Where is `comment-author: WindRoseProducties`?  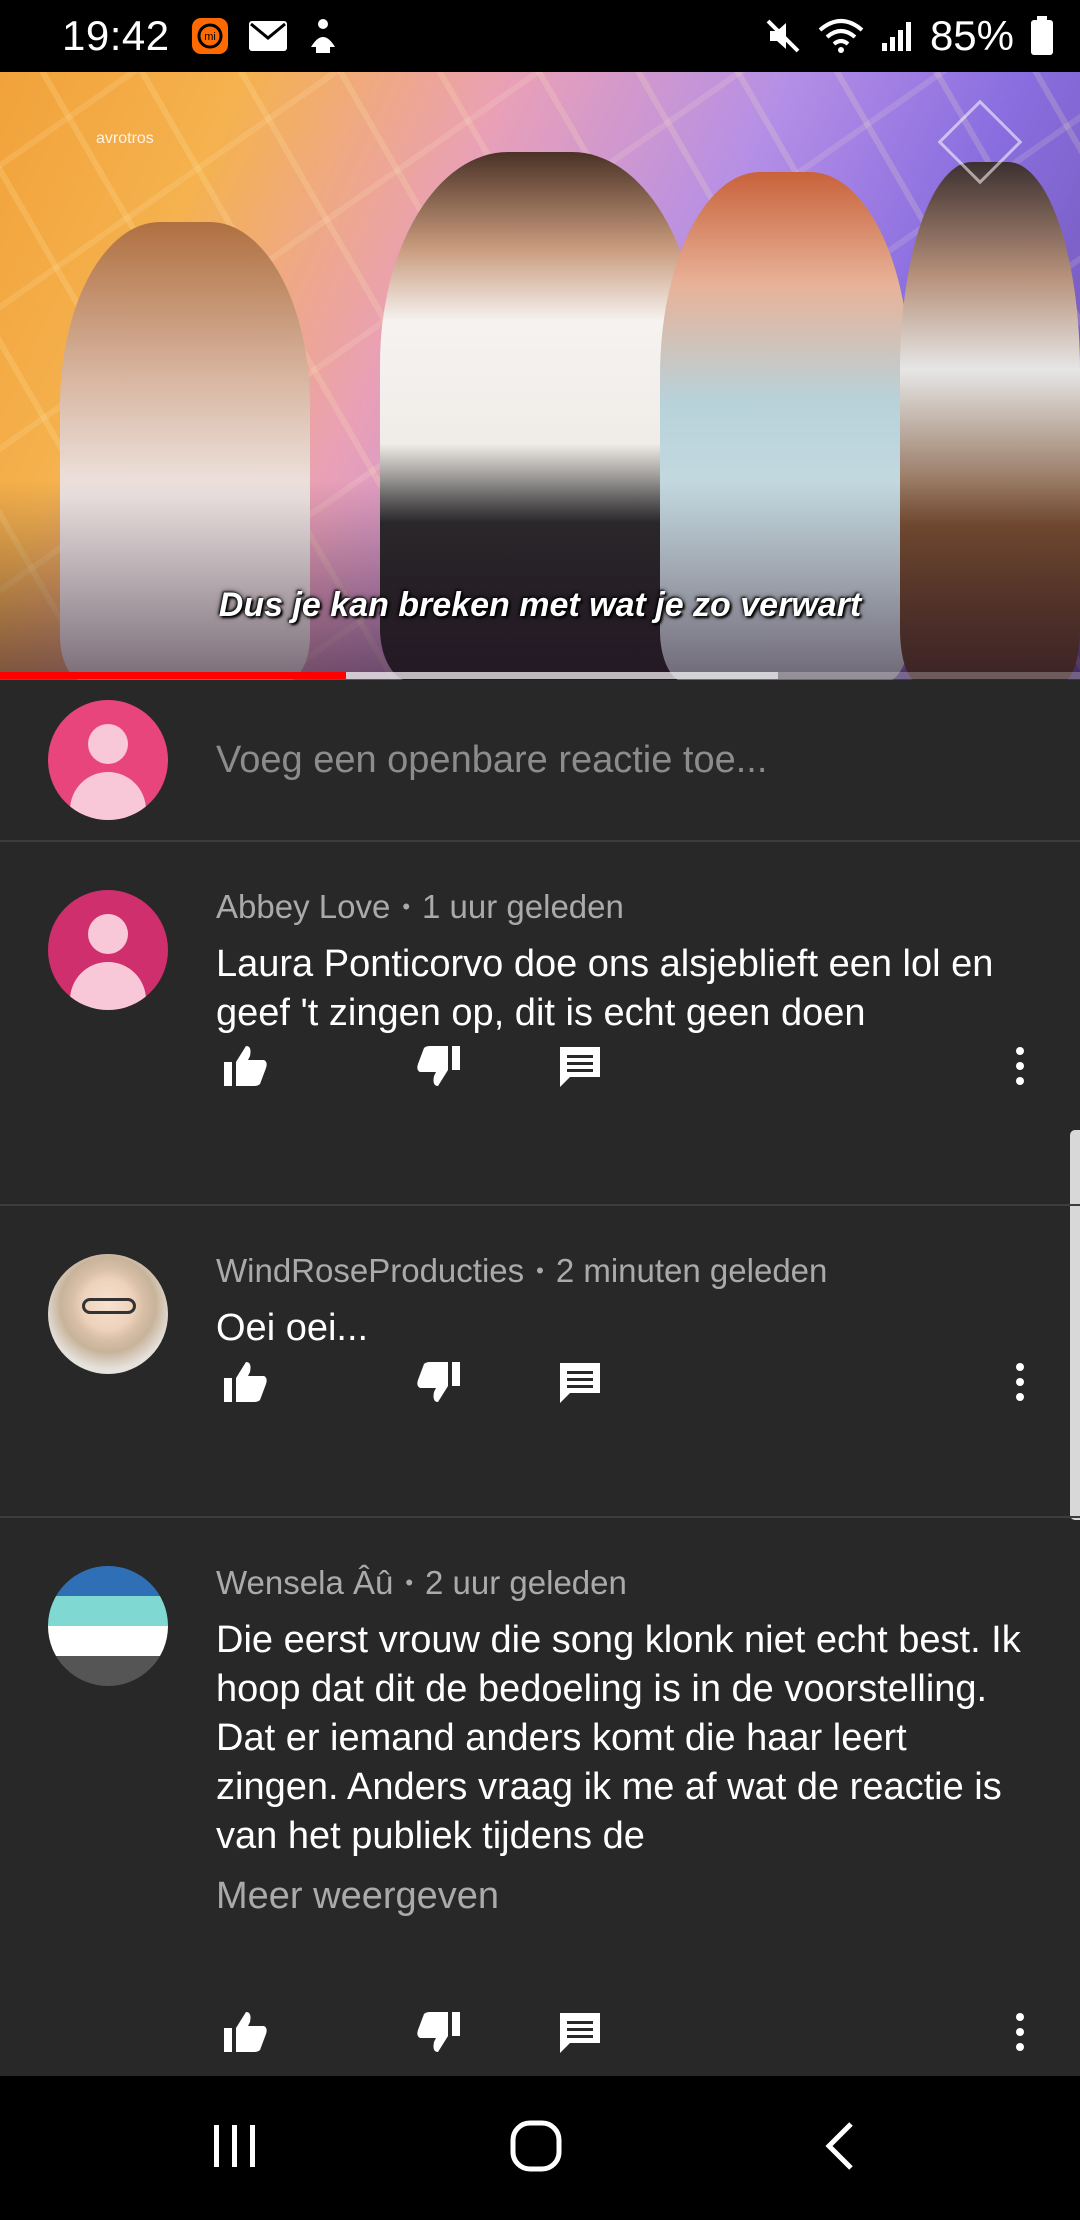
comment-author: WindRoseProducties is located at coordinates (370, 1271).